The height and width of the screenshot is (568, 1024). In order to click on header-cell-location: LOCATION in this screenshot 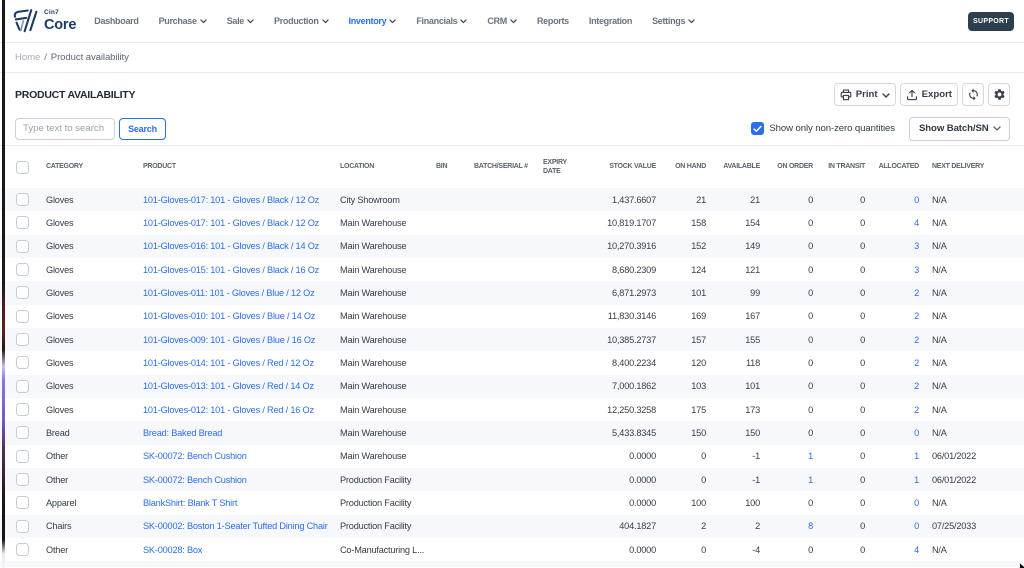, I will do `click(385, 167)`.